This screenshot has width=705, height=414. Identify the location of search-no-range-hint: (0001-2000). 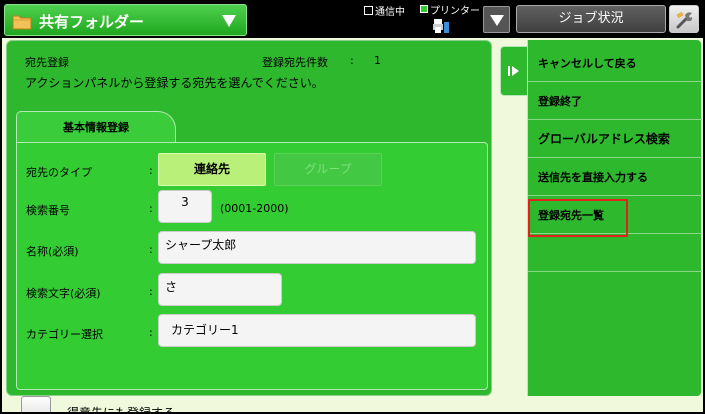
(254, 208).